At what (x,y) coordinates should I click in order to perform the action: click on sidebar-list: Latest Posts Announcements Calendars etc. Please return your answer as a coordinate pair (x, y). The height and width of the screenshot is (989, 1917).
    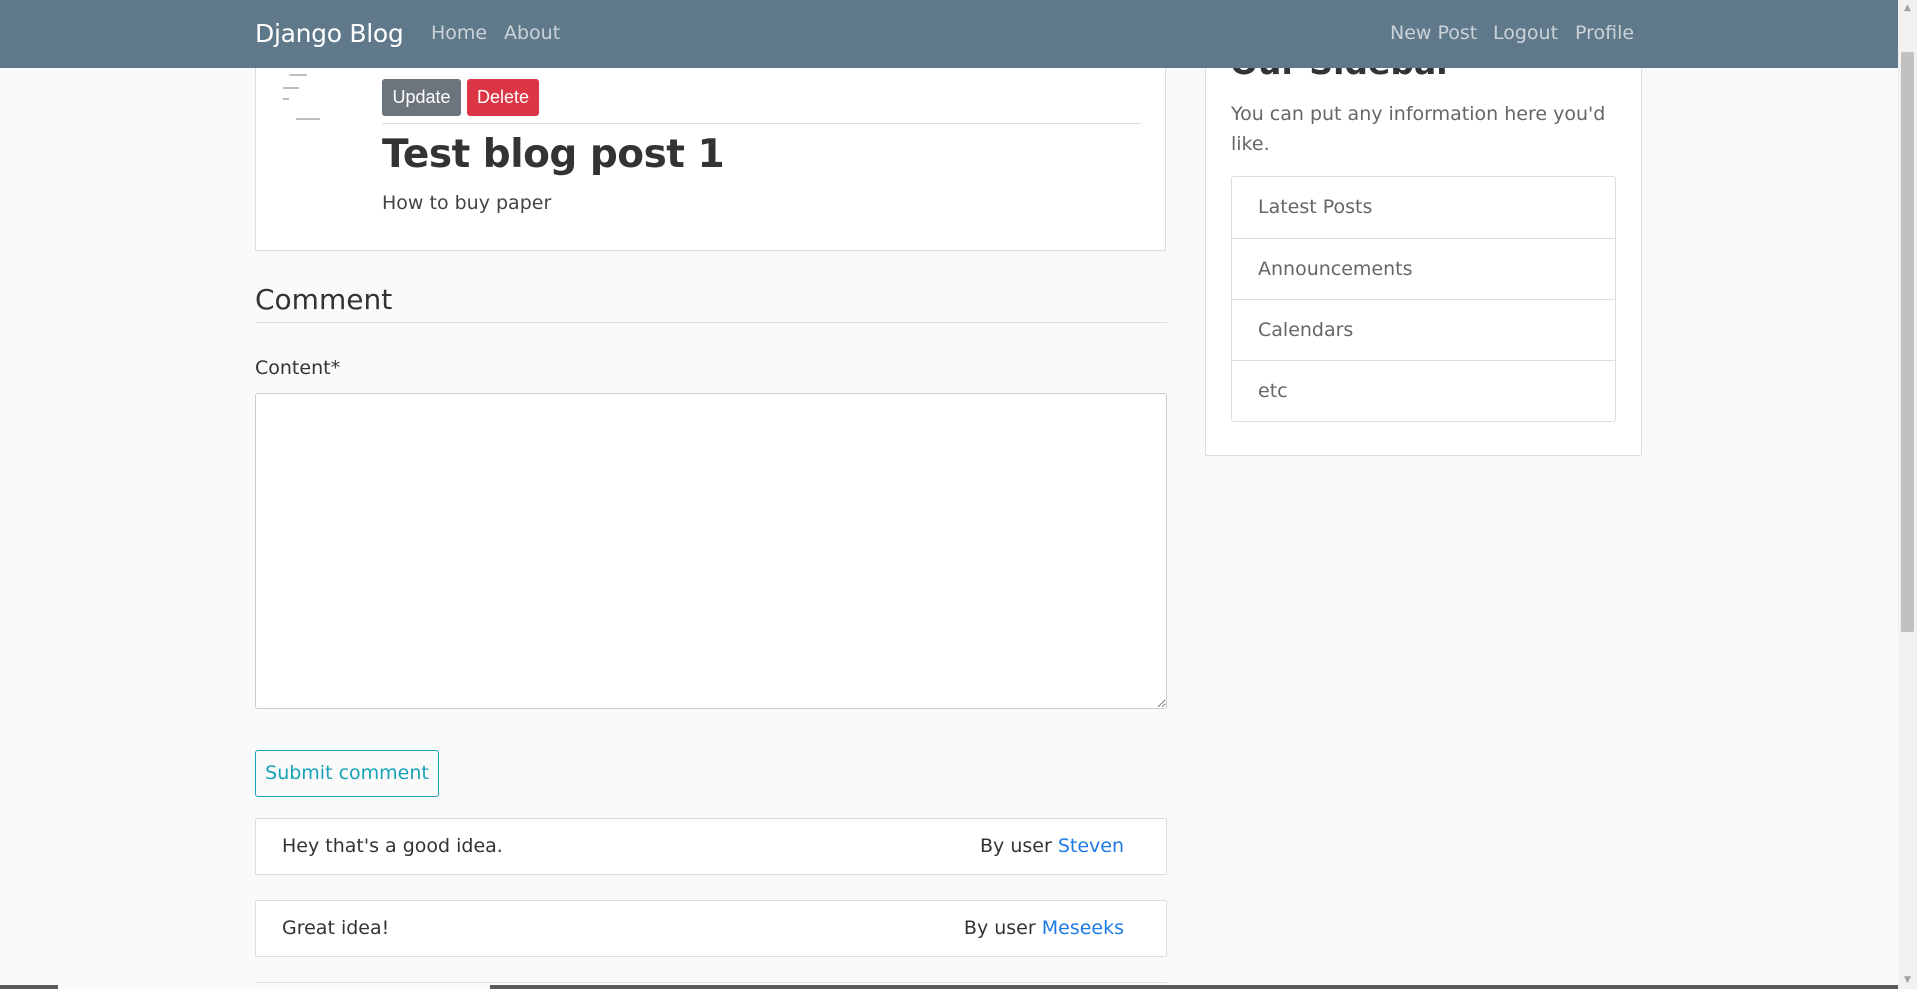
    Looking at the image, I should click on (1423, 299).